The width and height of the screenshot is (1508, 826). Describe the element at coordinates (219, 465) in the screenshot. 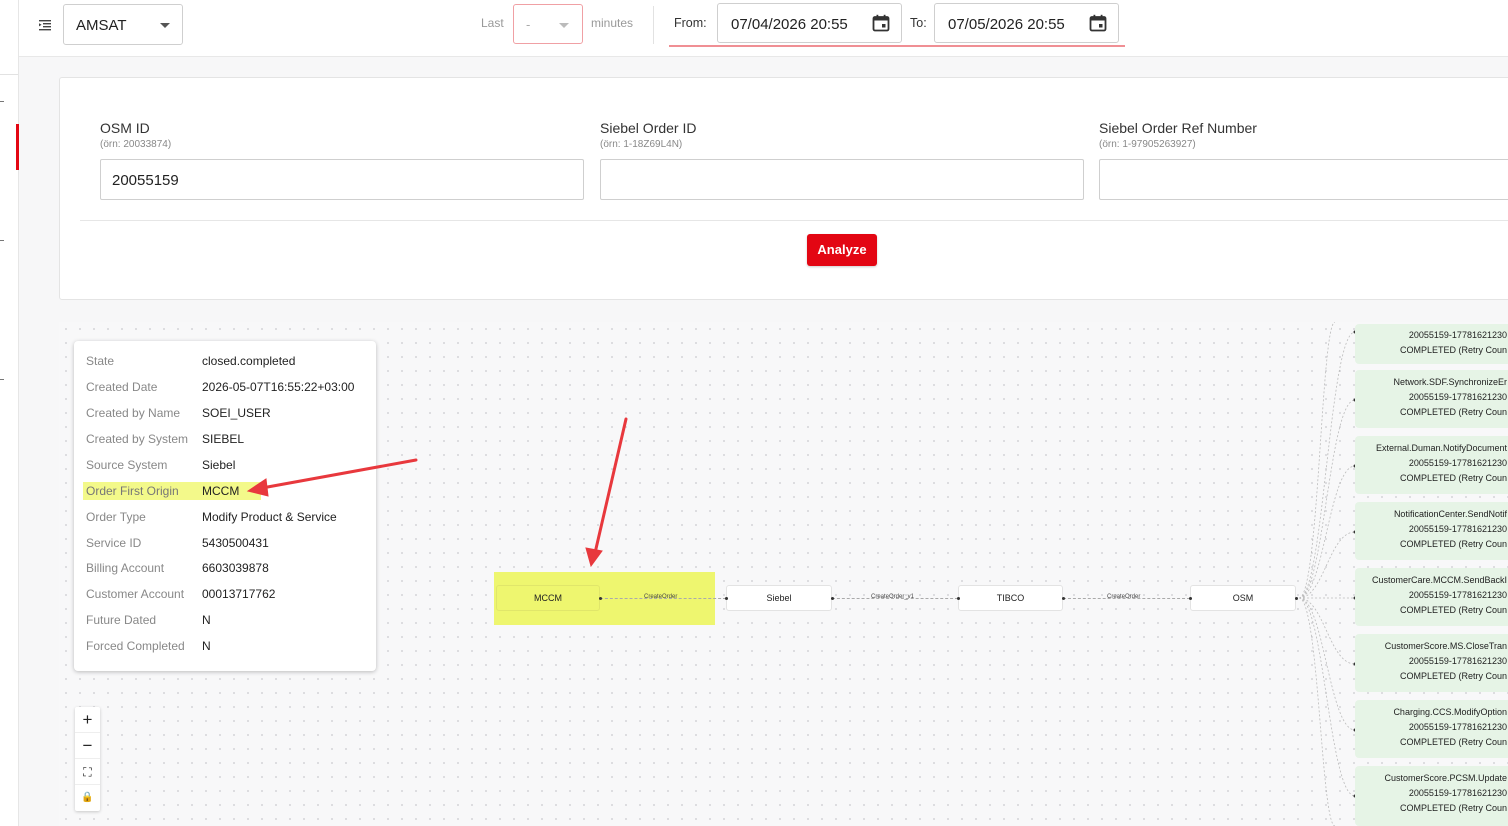

I see `info-value: Siebel` at that location.